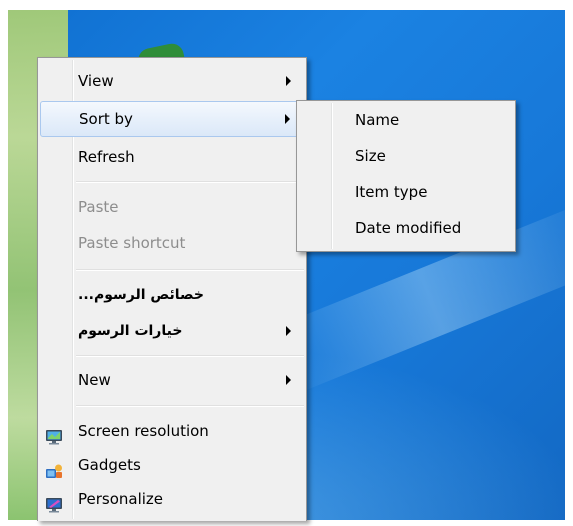 The image size is (573, 526). What do you see at coordinates (377, 120) in the screenshot?
I see `sort-item-name-label: Name` at bounding box center [377, 120].